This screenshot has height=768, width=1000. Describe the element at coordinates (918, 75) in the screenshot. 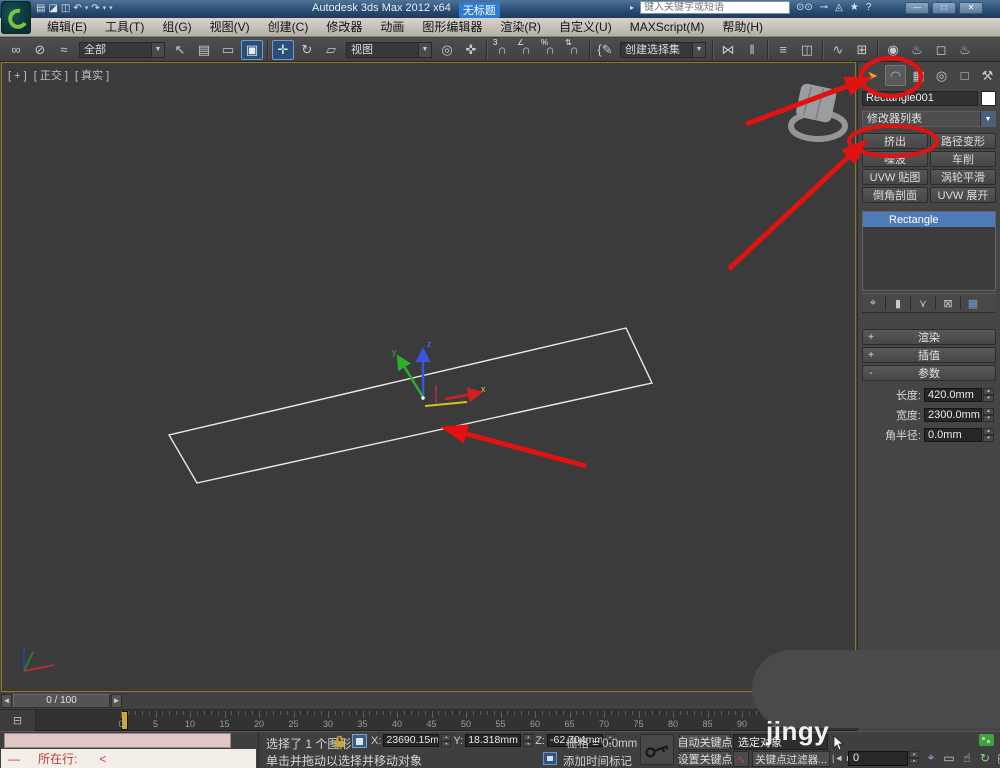

I see `tab-hierarchy-icon: ▦` at that location.